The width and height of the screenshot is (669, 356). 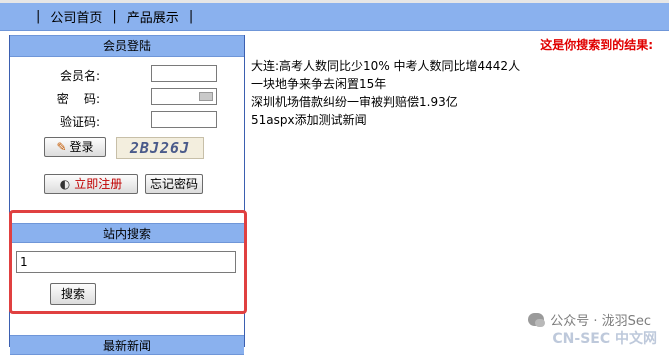 I want to click on key-icon: ✎, so click(x=61, y=147).